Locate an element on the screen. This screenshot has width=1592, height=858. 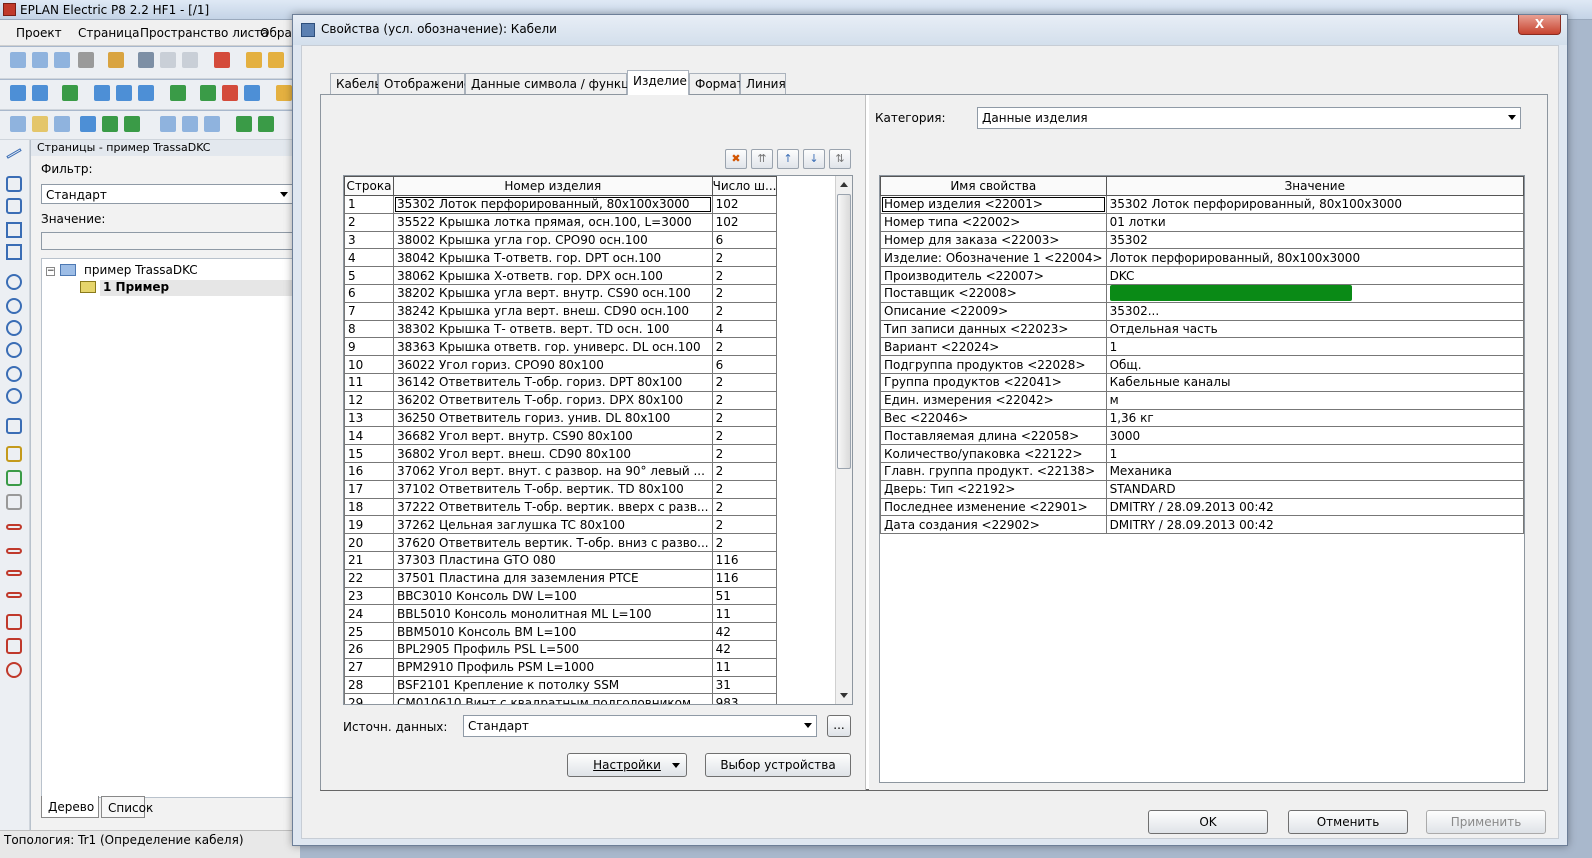
open-project-icon is located at coordinates (40, 60).